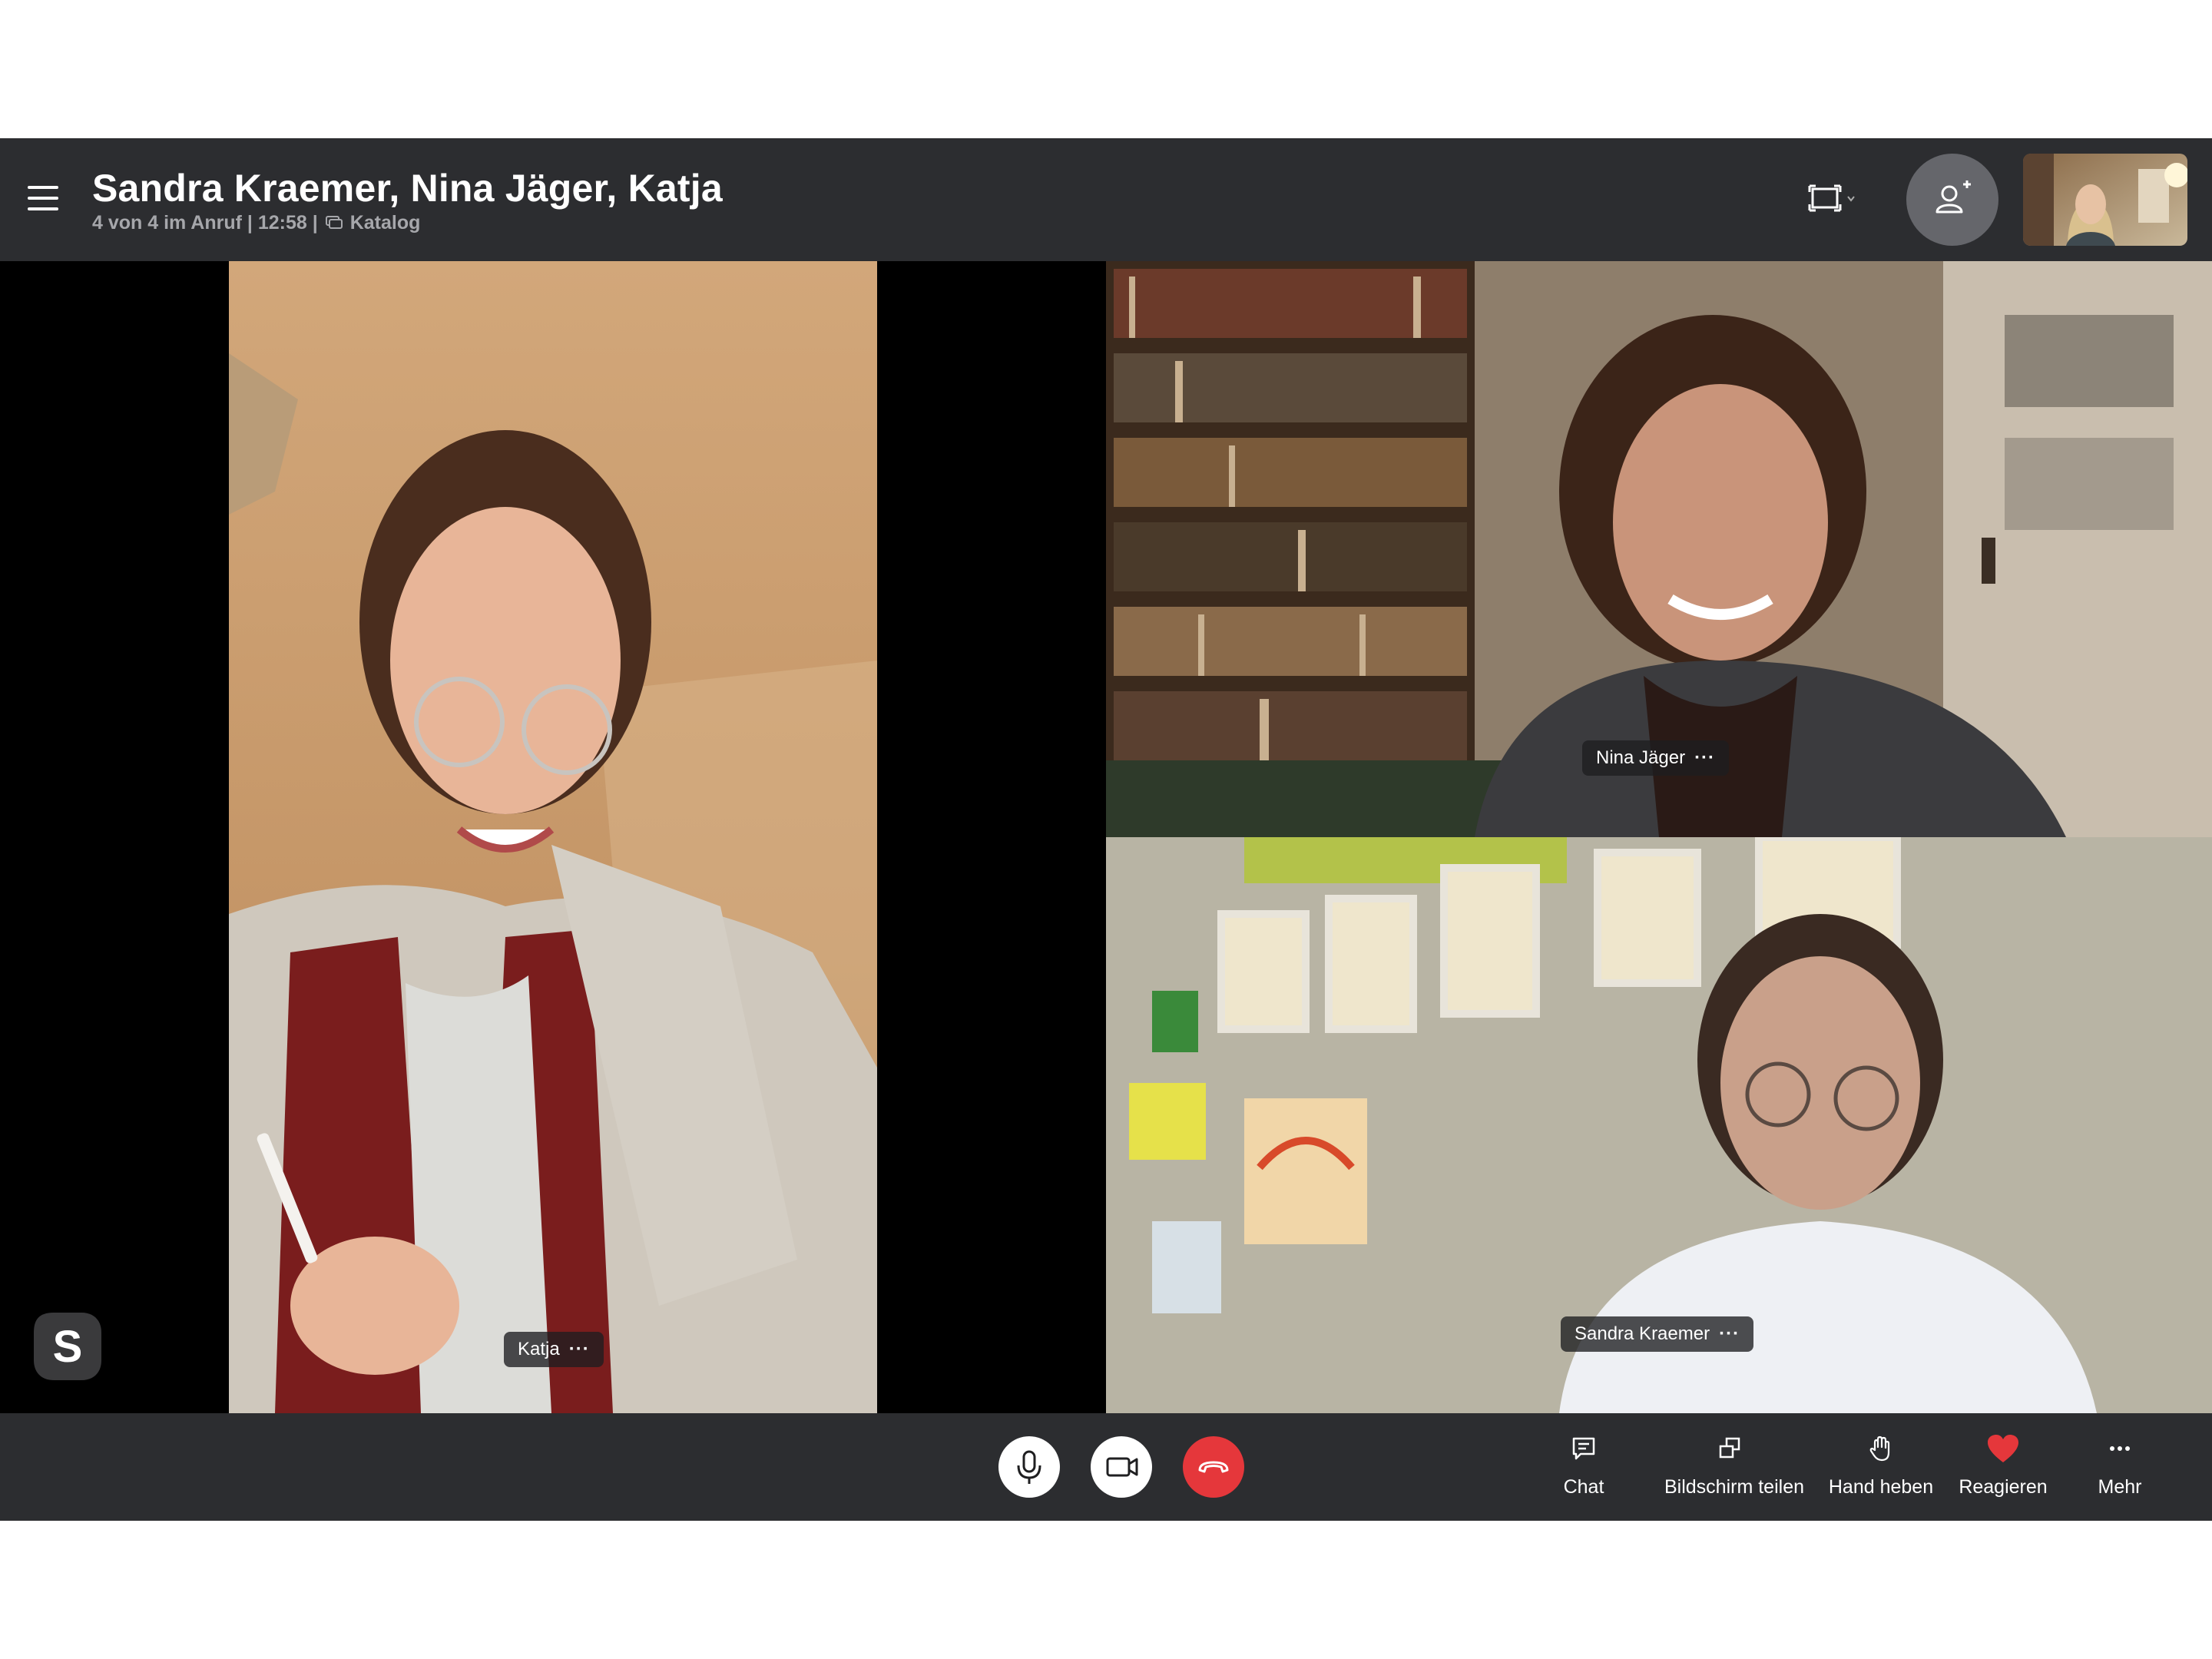 This screenshot has height=1659, width=2212. What do you see at coordinates (1584, 1487) in the screenshot?
I see `chat-label: Chat` at bounding box center [1584, 1487].